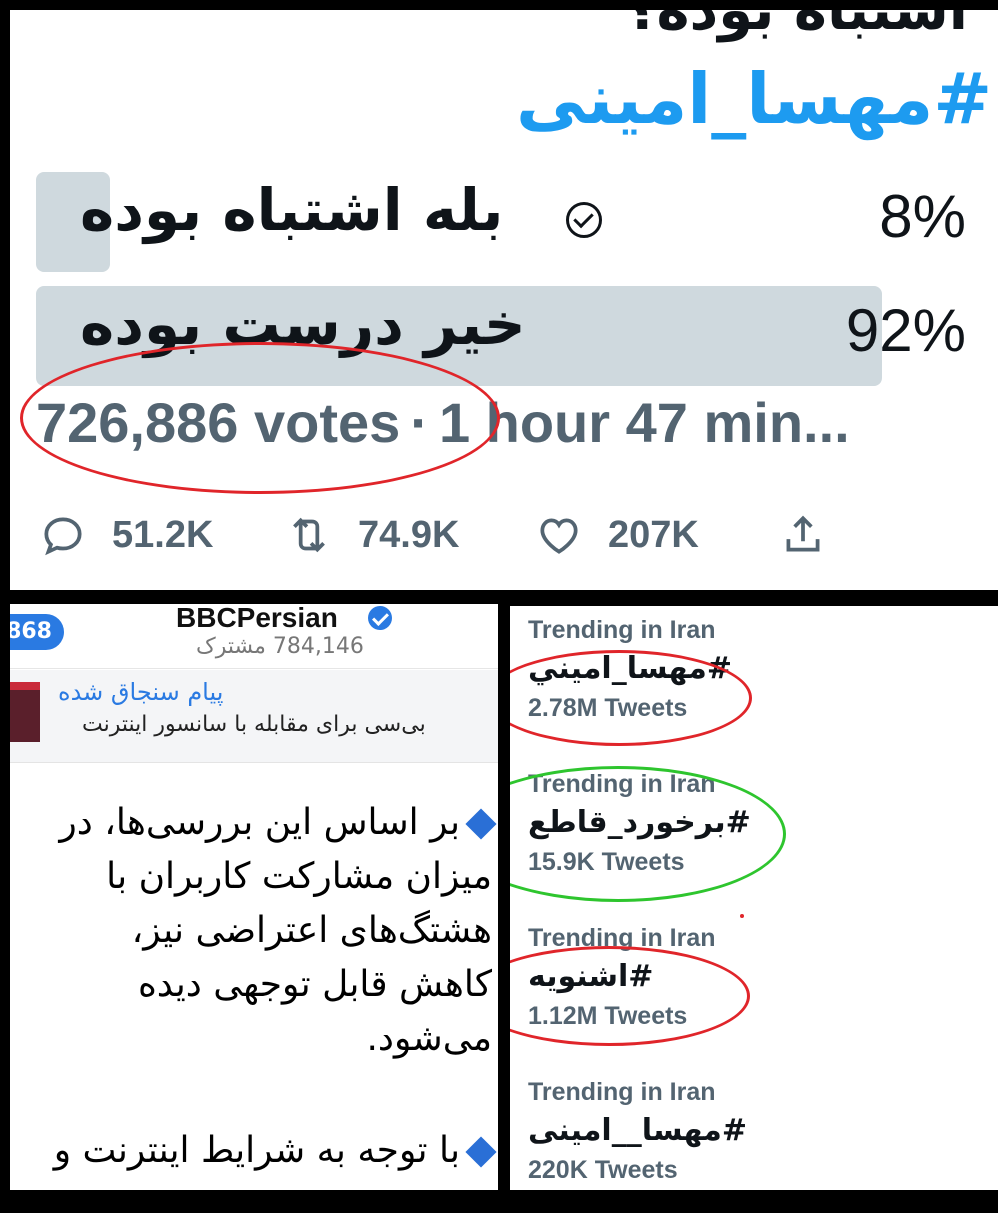 The image size is (998, 1213). I want to click on red-dot-mark, so click(742, 916).